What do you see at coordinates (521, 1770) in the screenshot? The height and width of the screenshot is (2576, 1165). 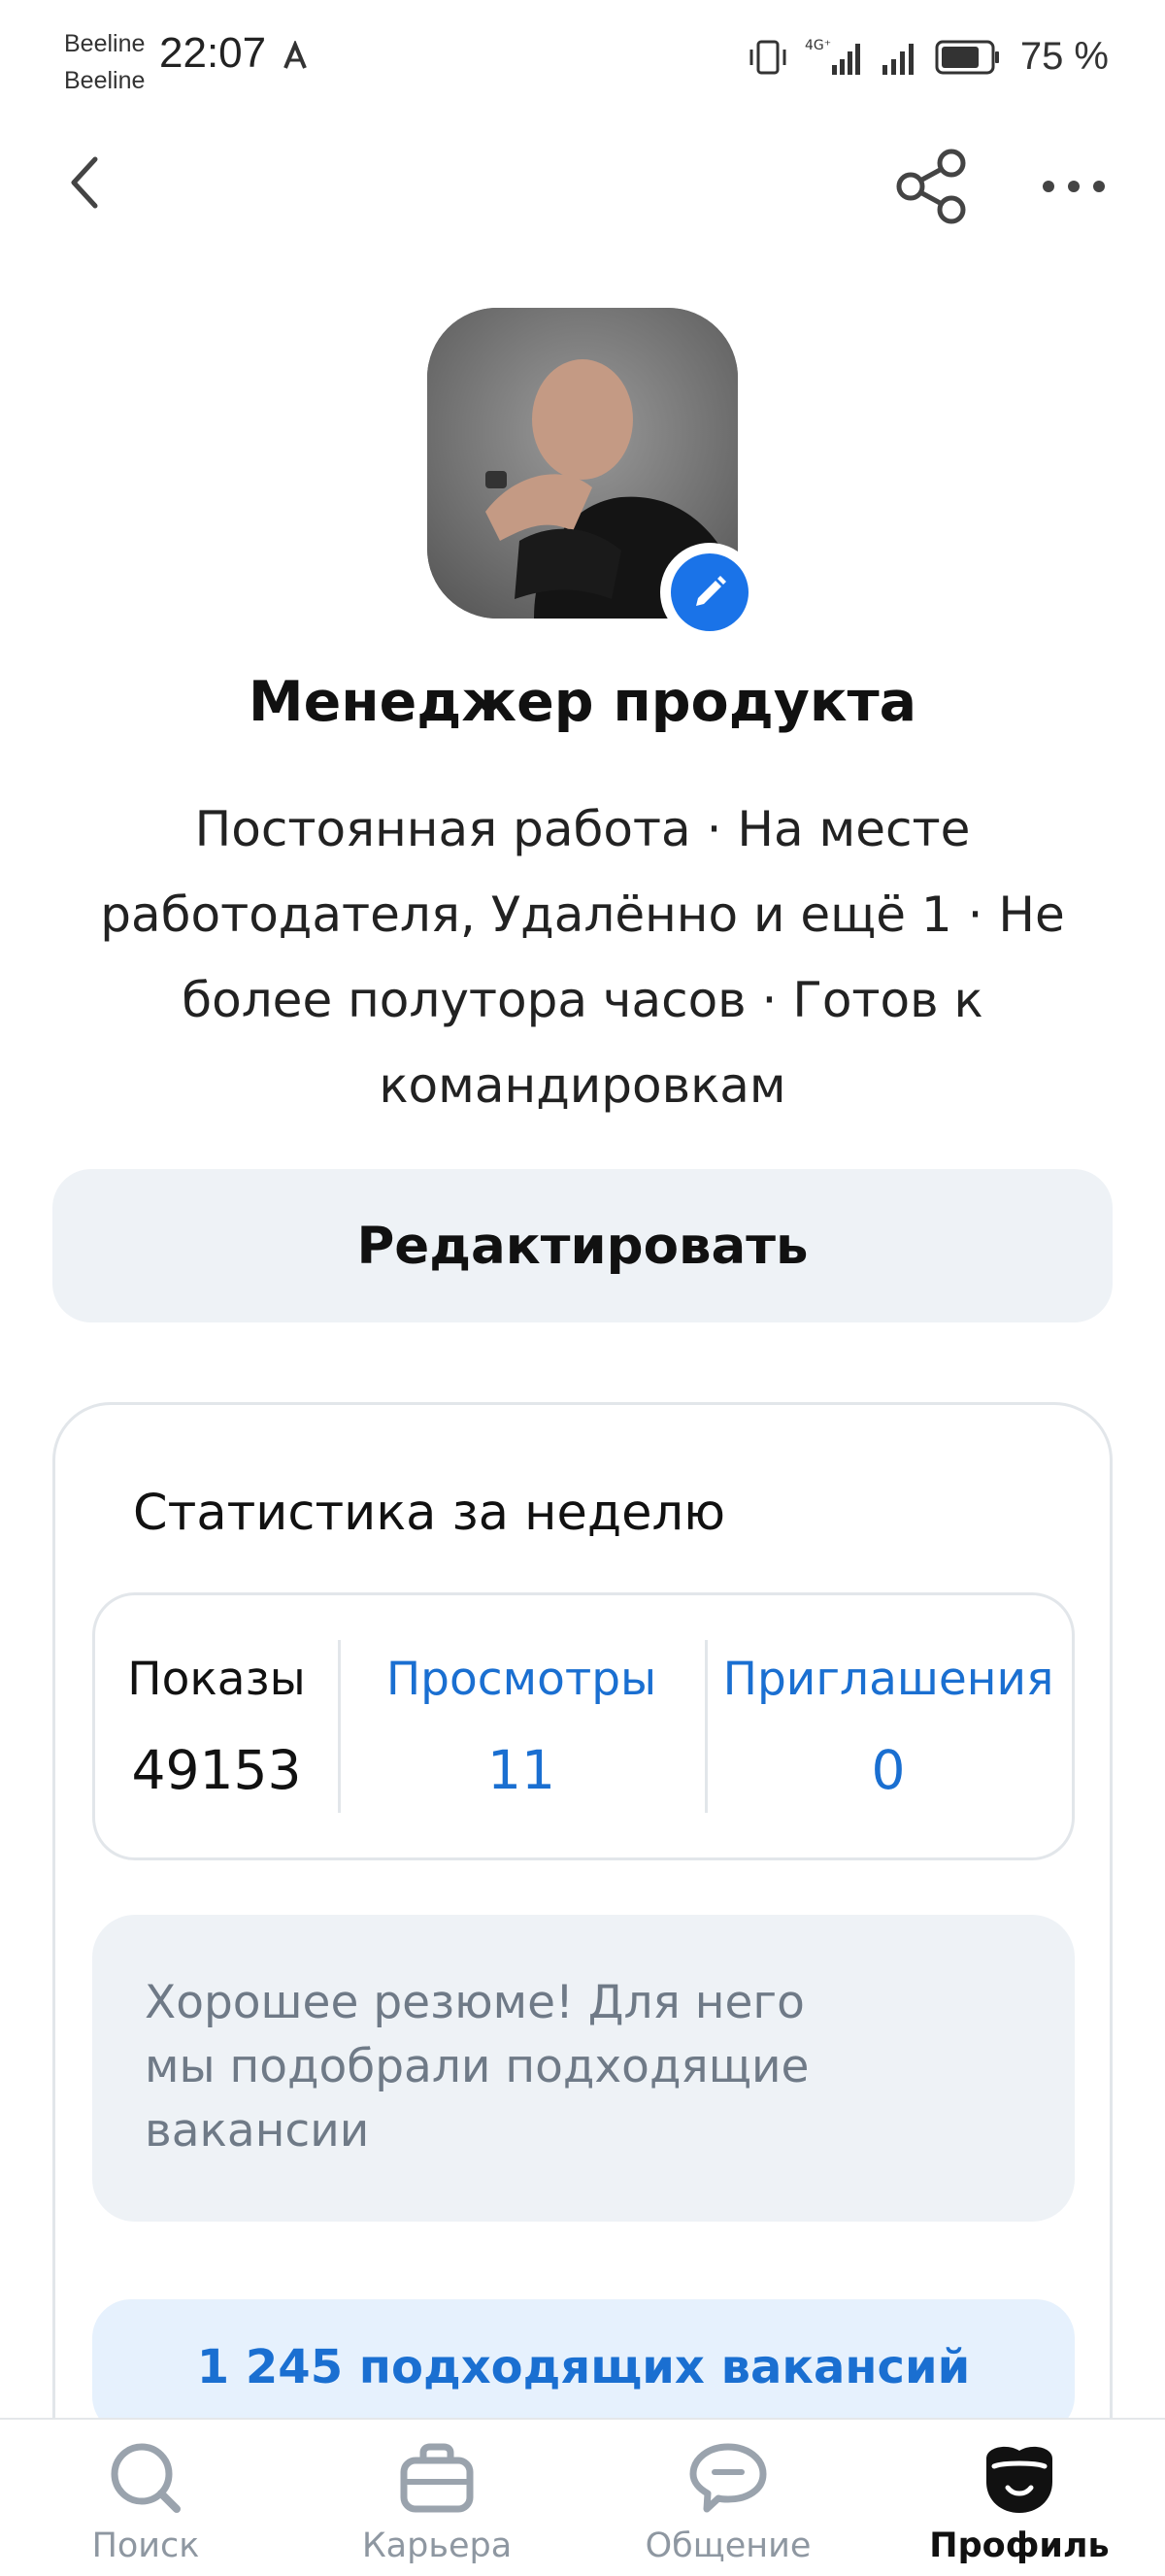 I see `stat-value: 11` at bounding box center [521, 1770].